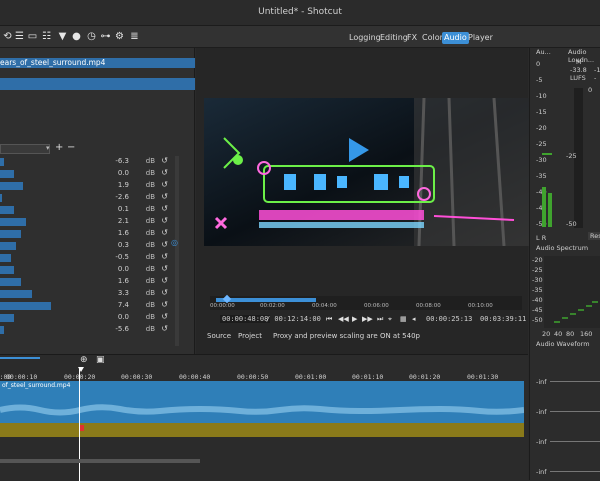  Describe the element at coordinates (367, 319) in the screenshot. I see `fast-forward-icon: ▶▶` at that location.